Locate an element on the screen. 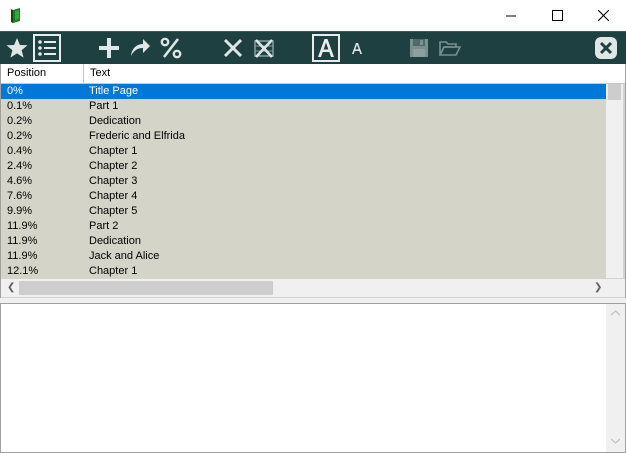  redo-arrow-icon is located at coordinates (140, 47).